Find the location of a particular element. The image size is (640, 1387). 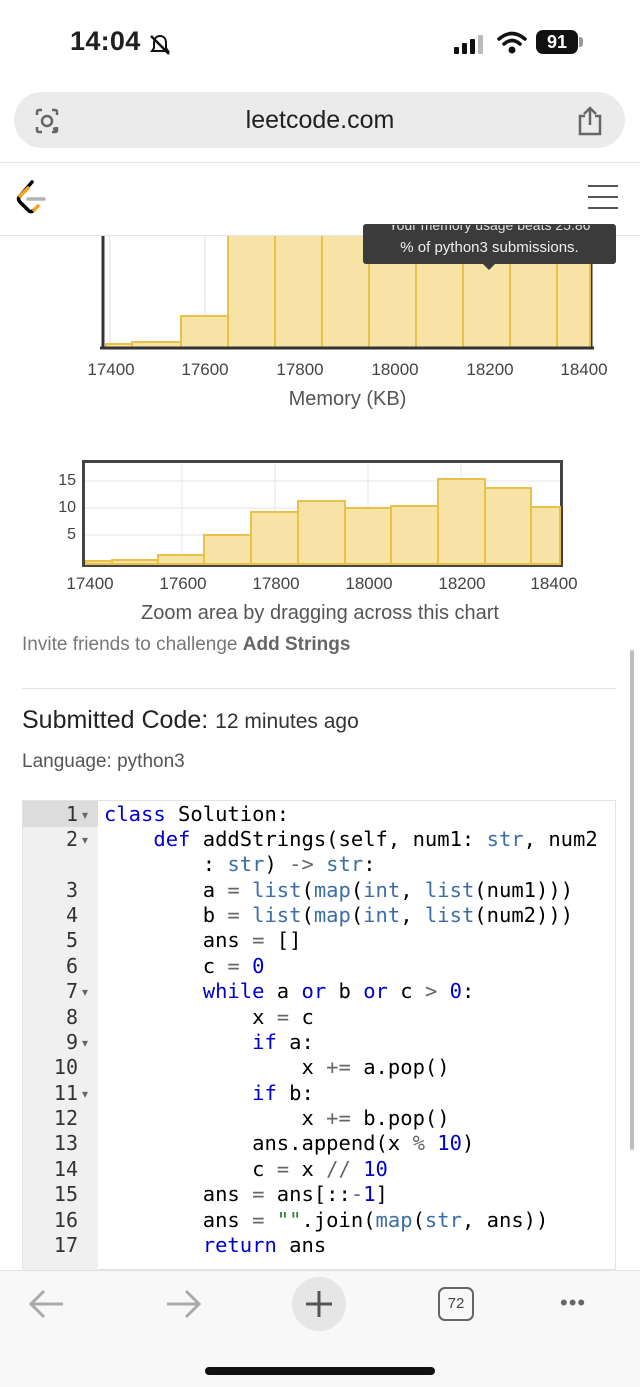

line-number: 10 is located at coordinates (65, 1067).